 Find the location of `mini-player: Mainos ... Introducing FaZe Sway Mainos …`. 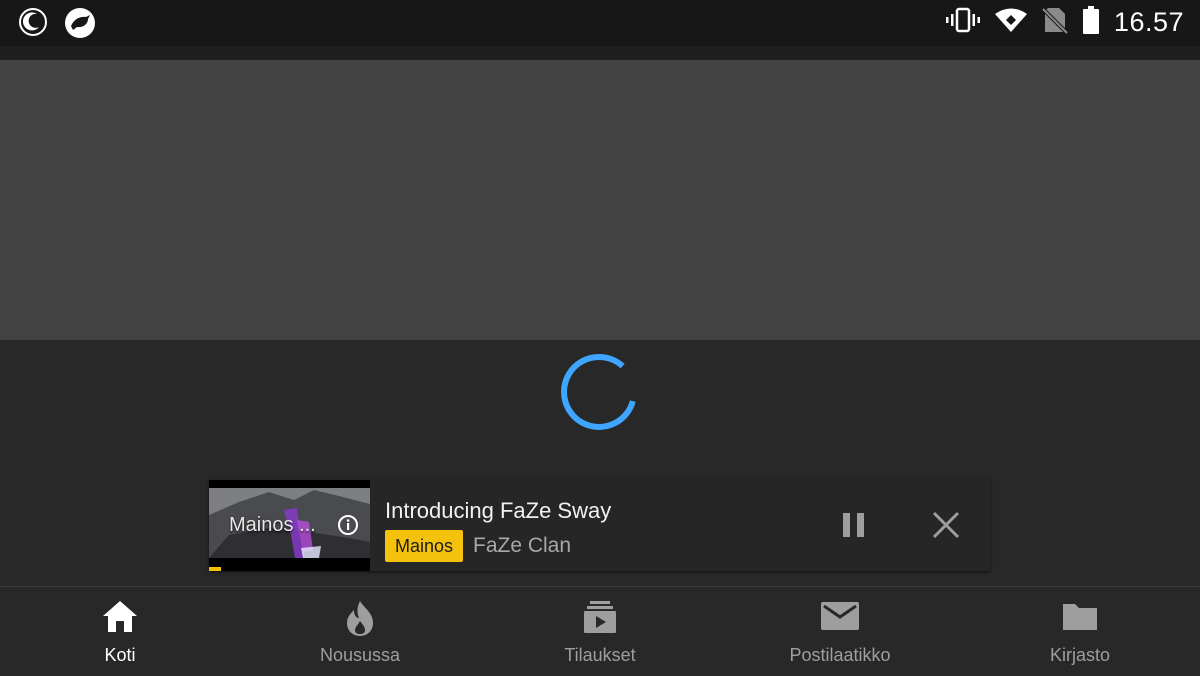

mini-player: Mainos ... Introducing FaZe Sway Mainos … is located at coordinates (599, 525).